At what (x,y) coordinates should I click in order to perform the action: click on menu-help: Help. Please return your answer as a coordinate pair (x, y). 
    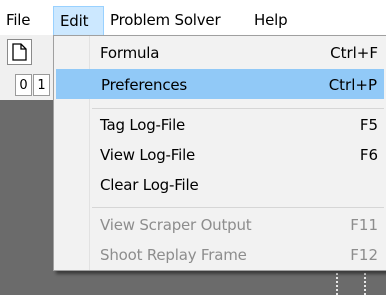
    Looking at the image, I should click on (270, 20).